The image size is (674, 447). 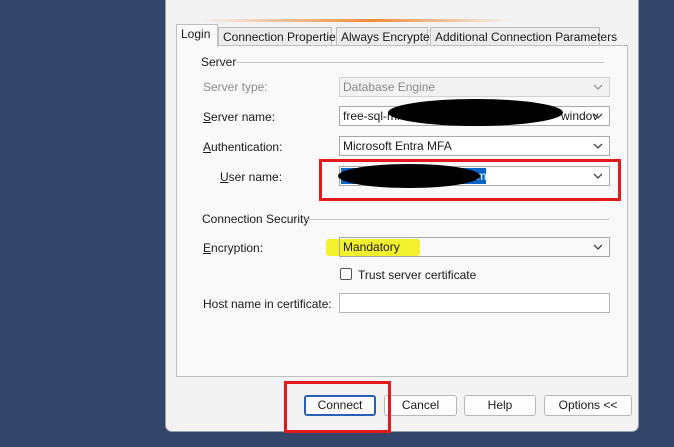 What do you see at coordinates (417, 275) in the screenshot?
I see `trust-server-certificate-label: Trust server certificate` at bounding box center [417, 275].